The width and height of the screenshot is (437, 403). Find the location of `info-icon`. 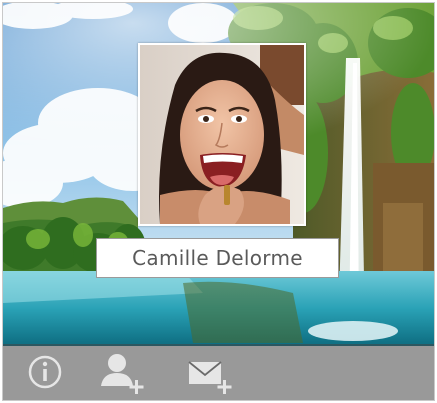

info-icon is located at coordinates (45, 372).